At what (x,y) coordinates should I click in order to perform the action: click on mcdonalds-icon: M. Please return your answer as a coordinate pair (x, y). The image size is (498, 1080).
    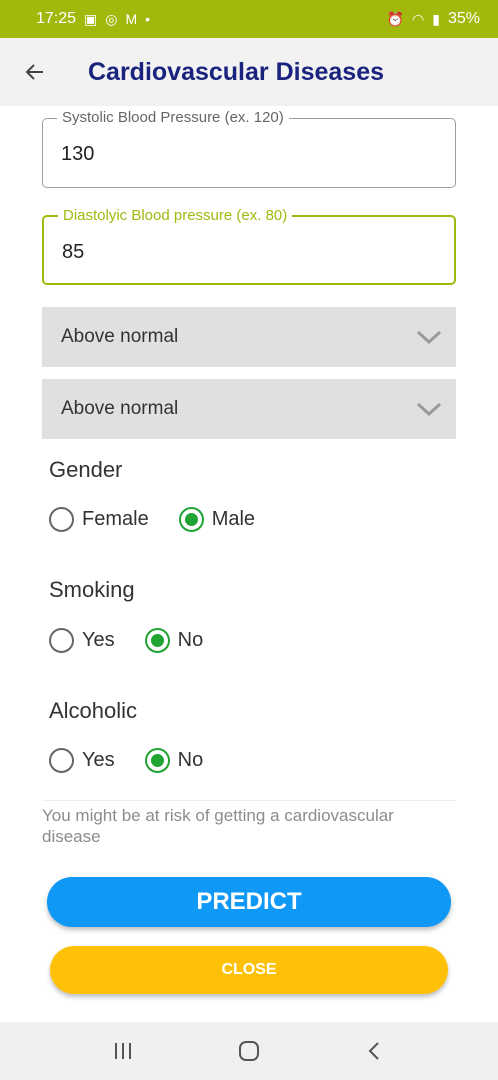
    Looking at the image, I should click on (131, 19).